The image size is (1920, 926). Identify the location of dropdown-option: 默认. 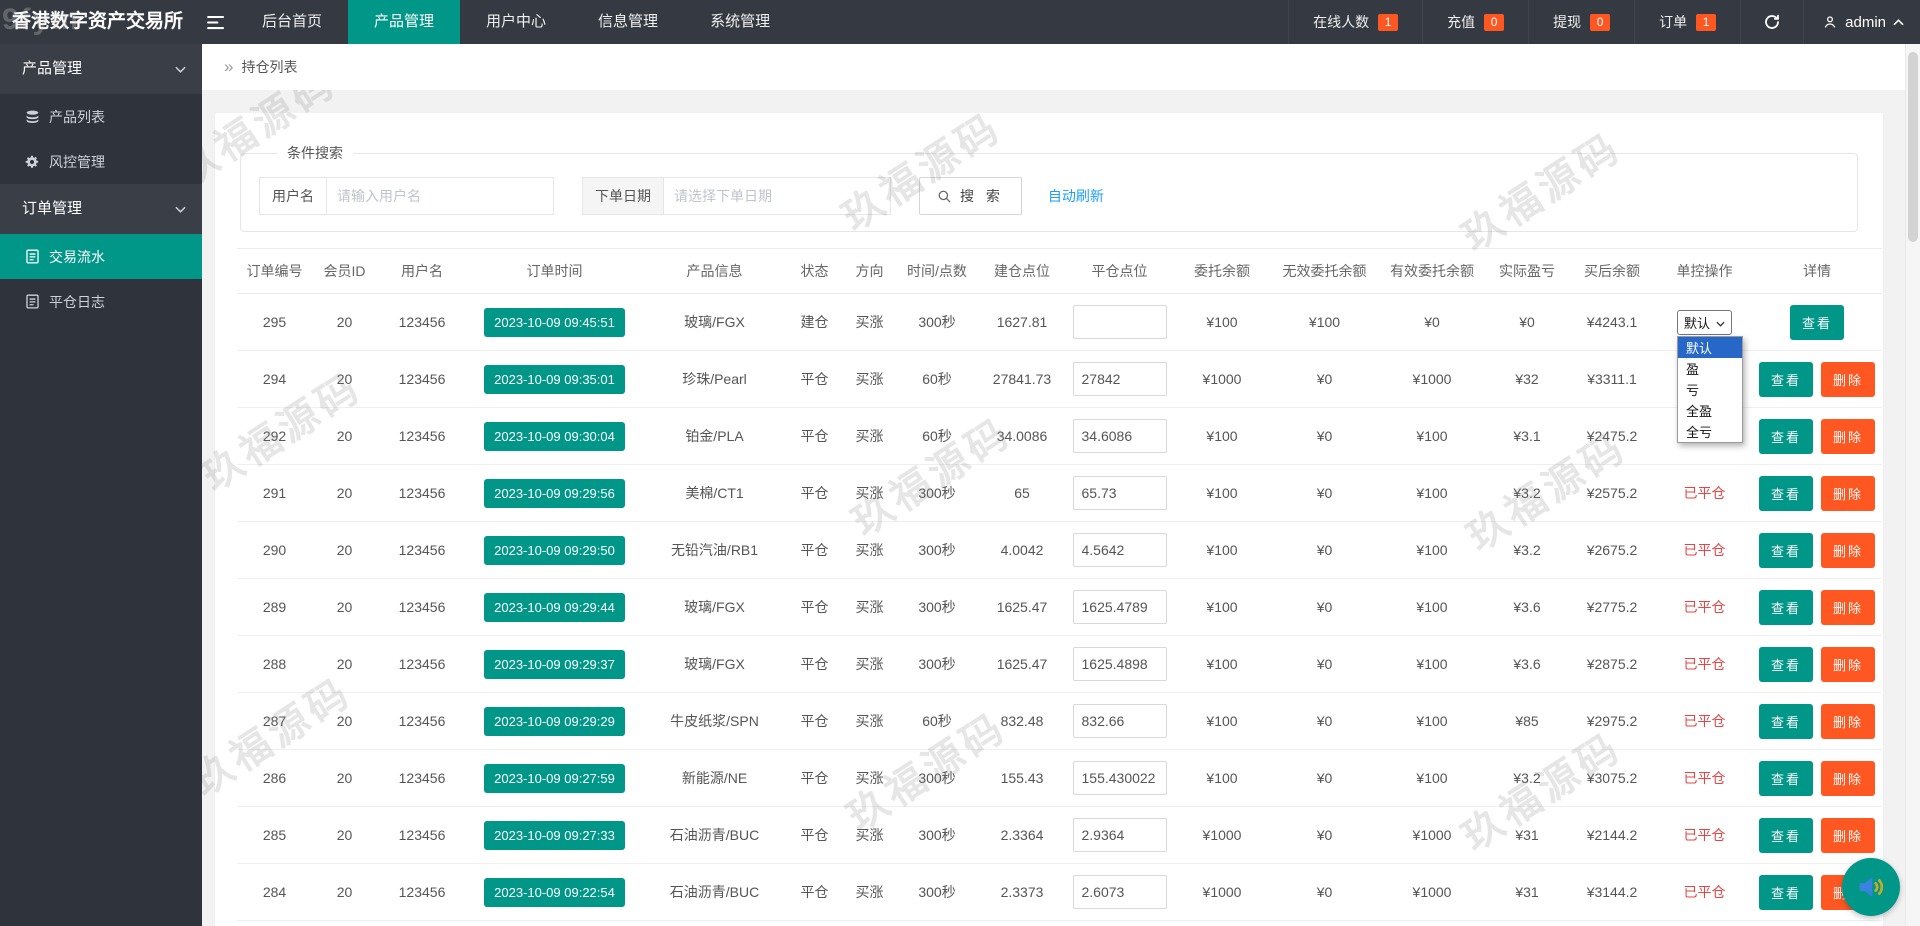
(1709, 347).